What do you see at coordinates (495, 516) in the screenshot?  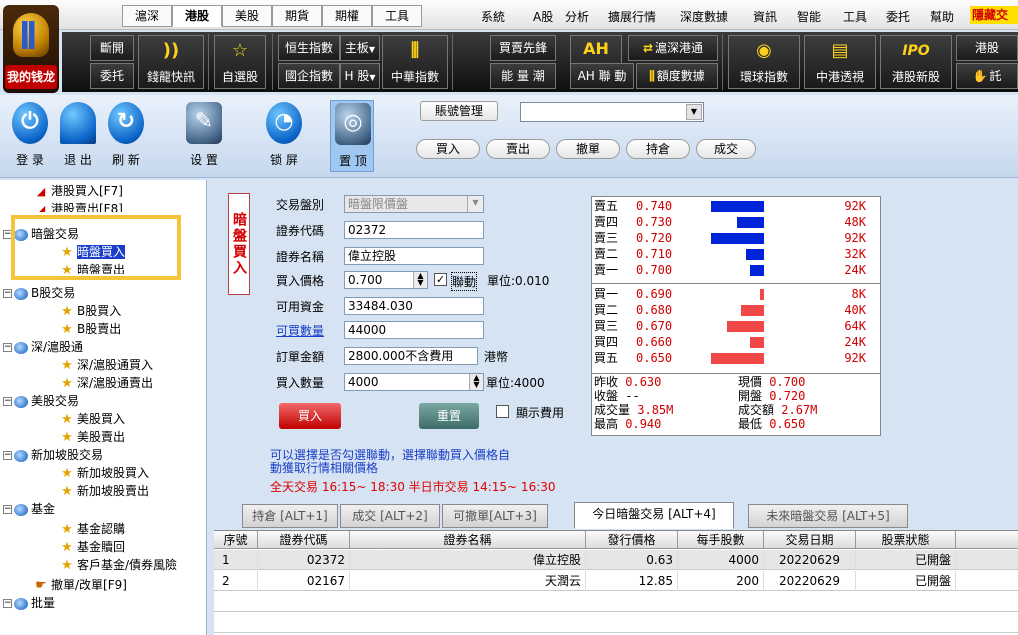 I see `tab-cancelable: 可撤單[ALT+3]` at bounding box center [495, 516].